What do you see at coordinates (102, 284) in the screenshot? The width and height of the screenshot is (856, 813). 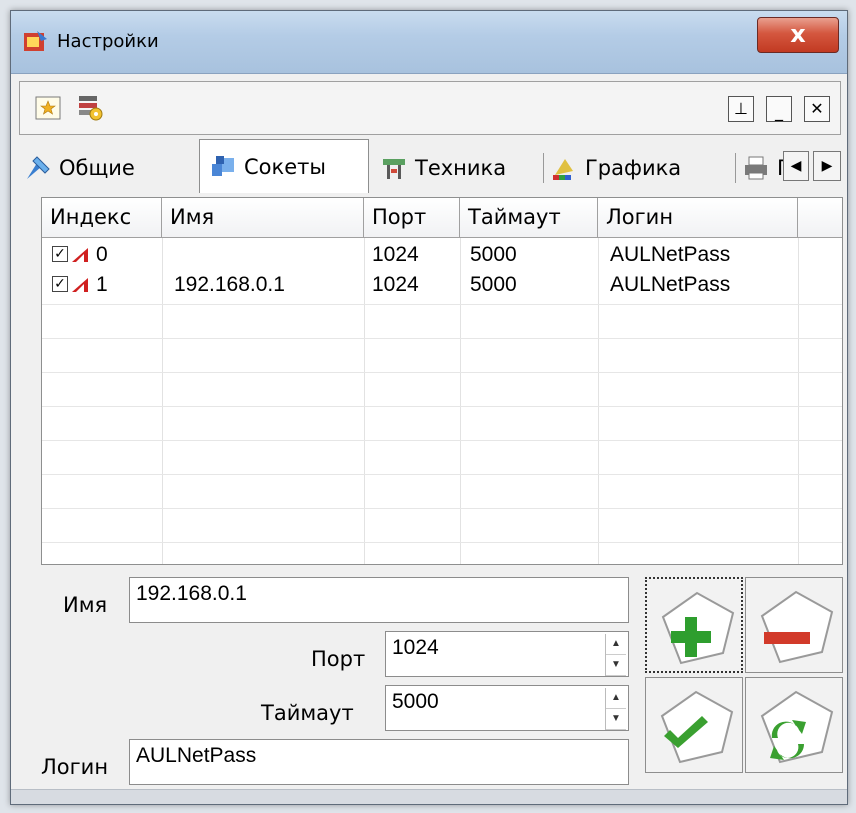 I see `cell-index: 1` at bounding box center [102, 284].